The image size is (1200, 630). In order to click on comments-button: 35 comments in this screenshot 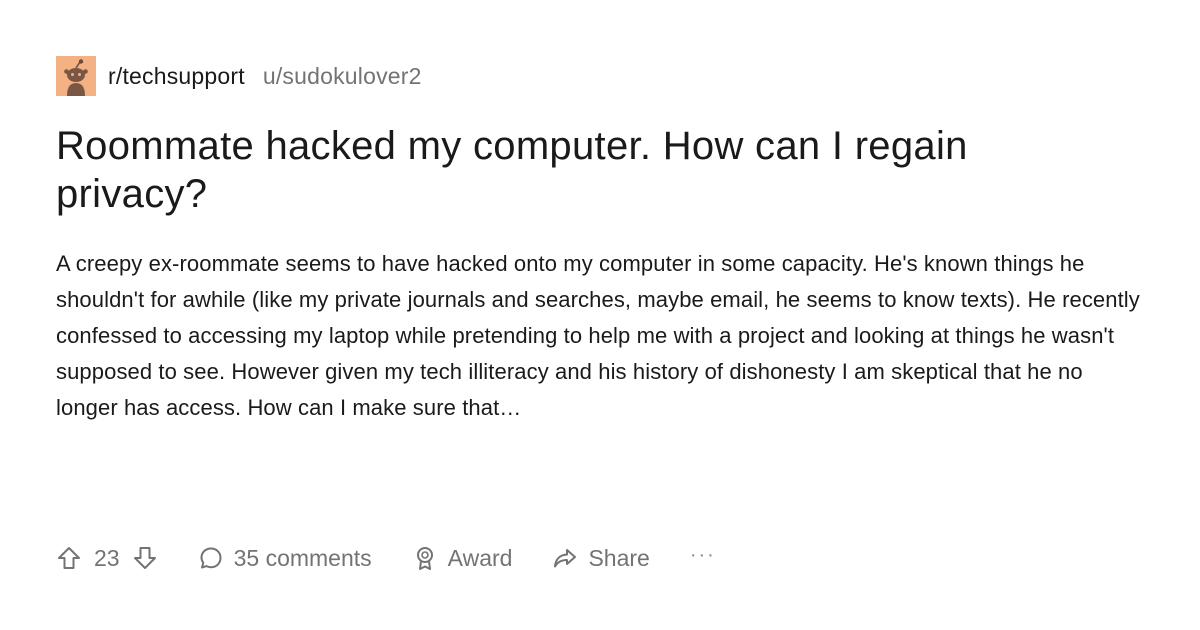, I will do `click(285, 558)`.